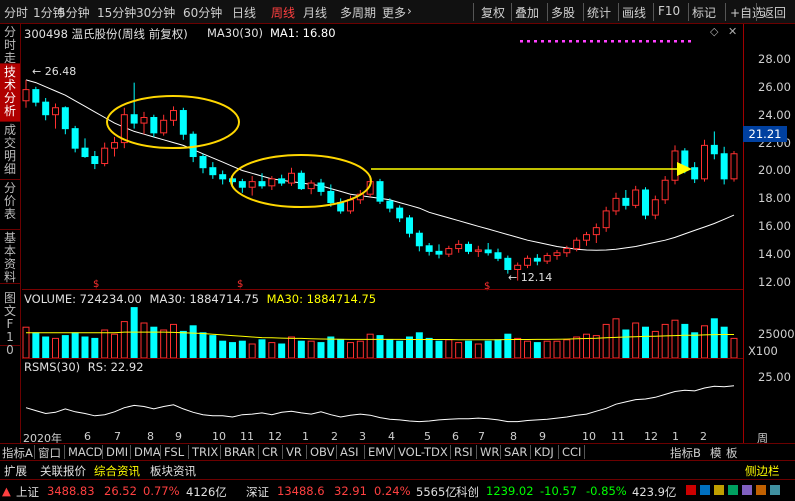 Image resolution: width=795 pixels, height=501 pixels. I want to click on period-tab-8: 月线, so click(315, 12).